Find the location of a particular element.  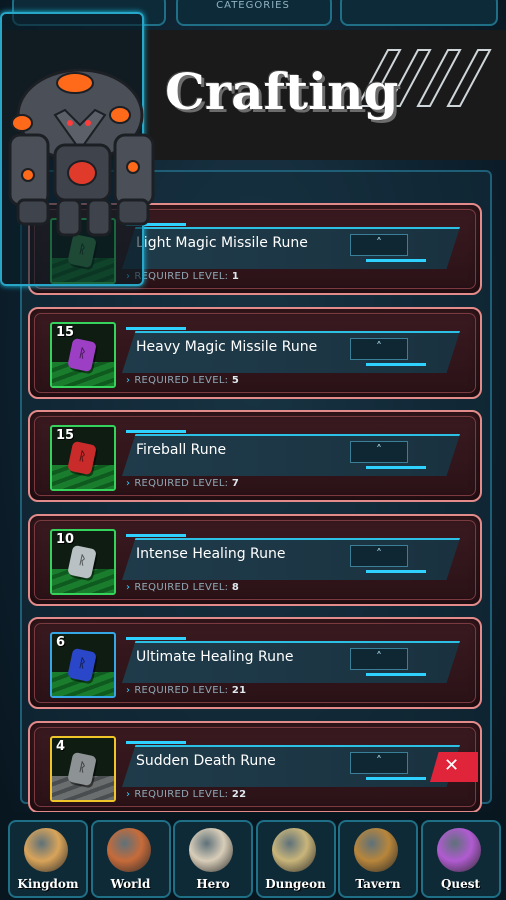

quest-icon is located at coordinates (458, 850).